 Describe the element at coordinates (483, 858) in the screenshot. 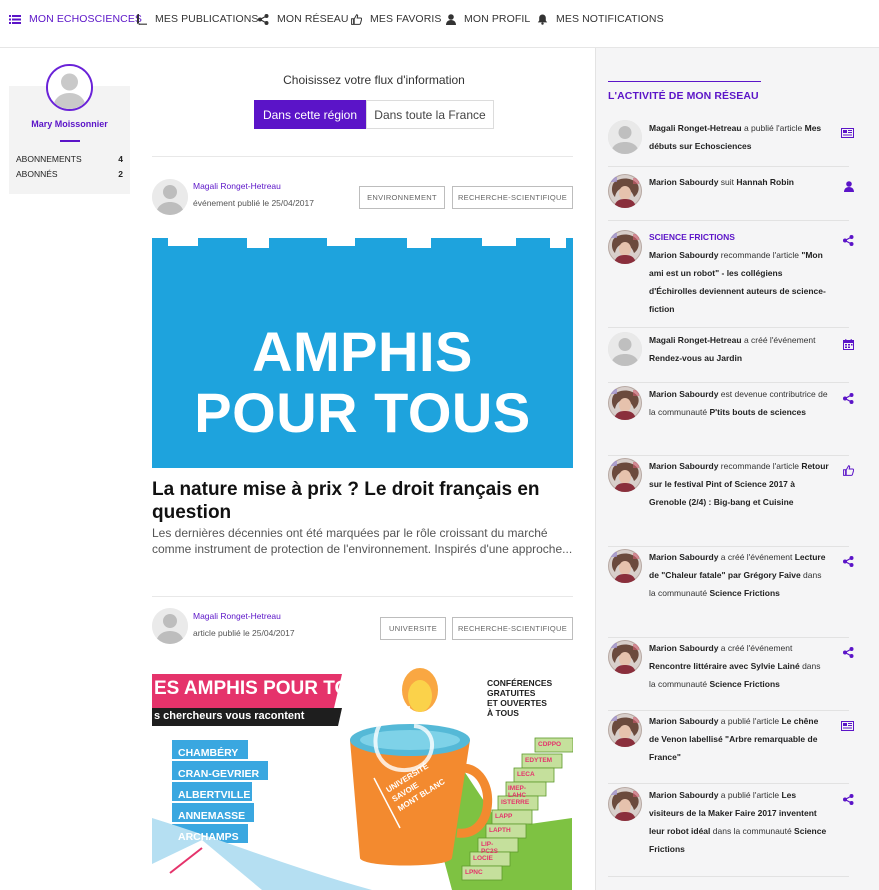

I see `file-label: LOCIE` at that location.